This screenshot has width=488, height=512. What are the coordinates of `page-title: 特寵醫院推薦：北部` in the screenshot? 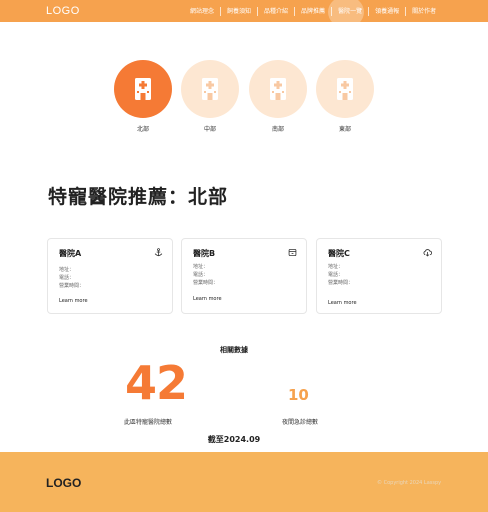 It's located at (138, 197).